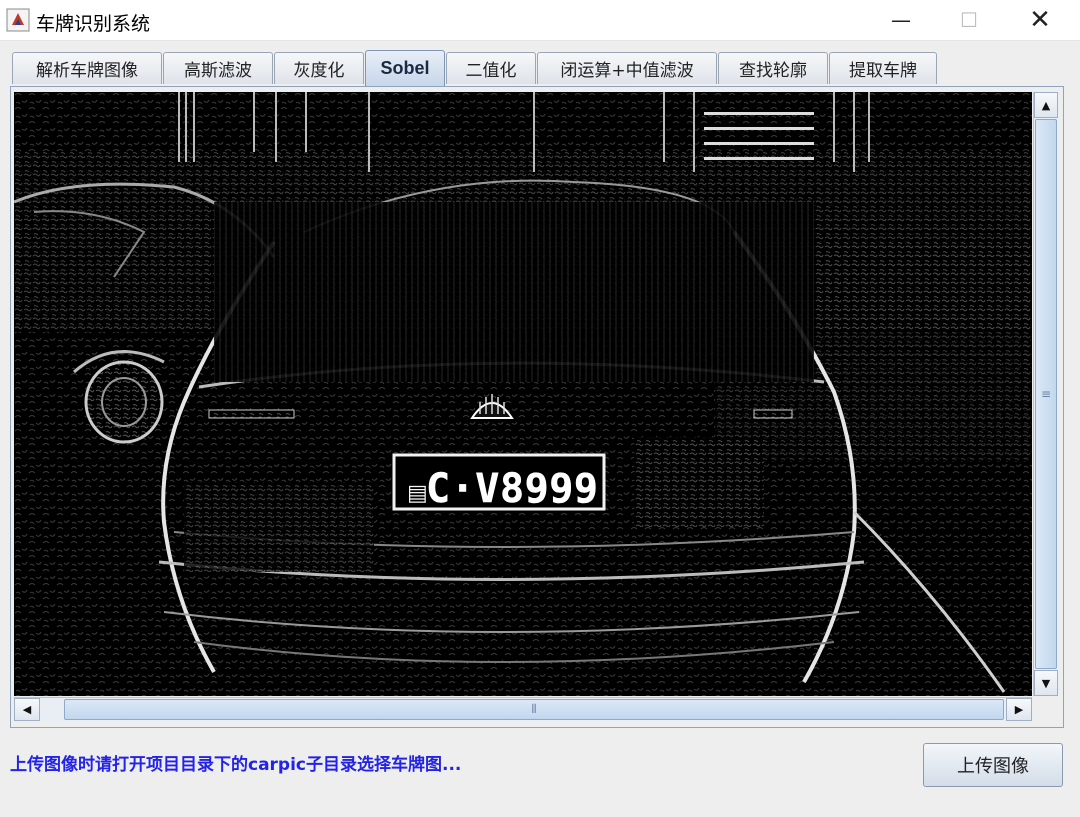 The height and width of the screenshot is (817, 1080). What do you see at coordinates (218, 68) in the screenshot?
I see `tab-gaussian-filter: 高斯滤波` at bounding box center [218, 68].